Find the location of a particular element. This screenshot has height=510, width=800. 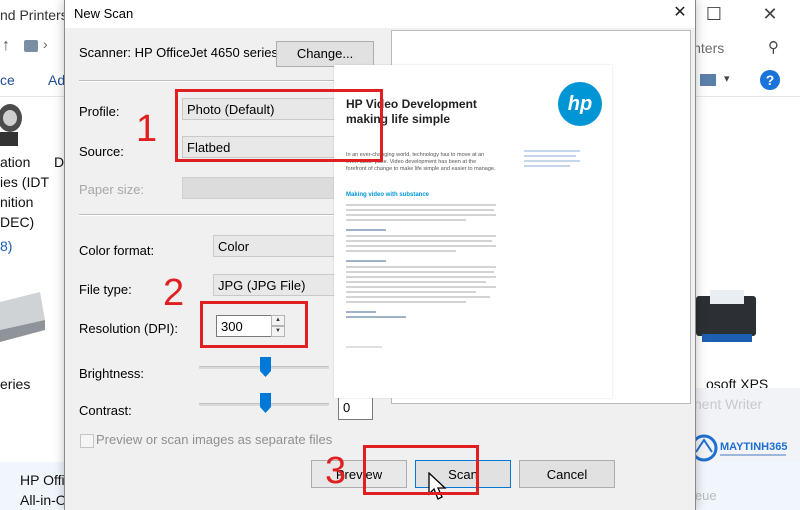

annotation-box-resolution is located at coordinates (254, 324).